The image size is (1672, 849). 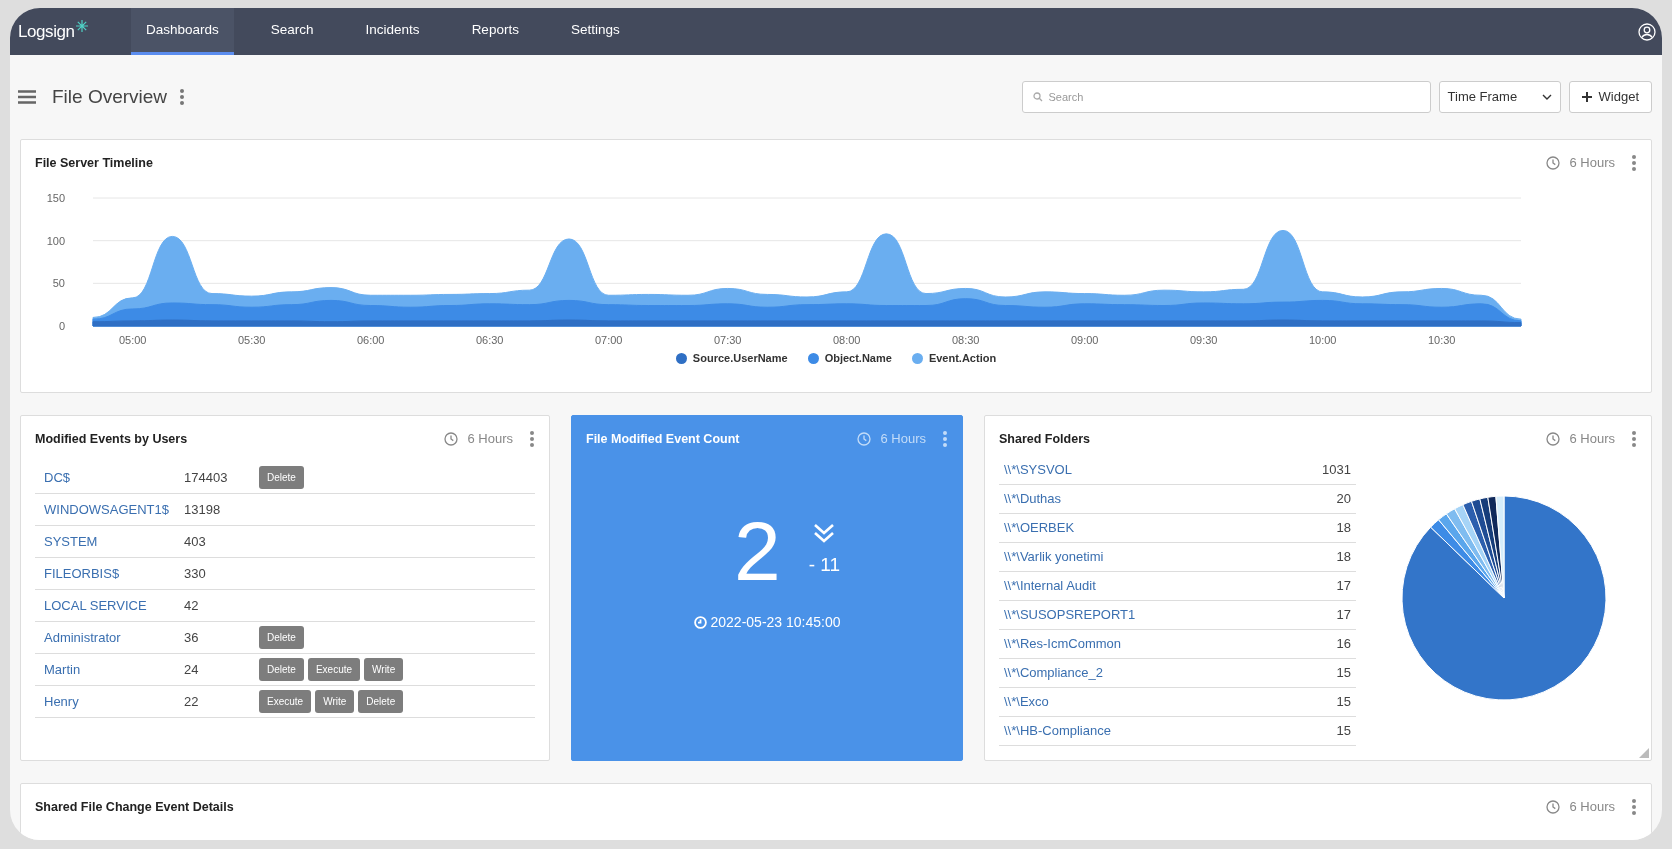 I want to click on axis-label: 08:30, so click(x=965, y=340).